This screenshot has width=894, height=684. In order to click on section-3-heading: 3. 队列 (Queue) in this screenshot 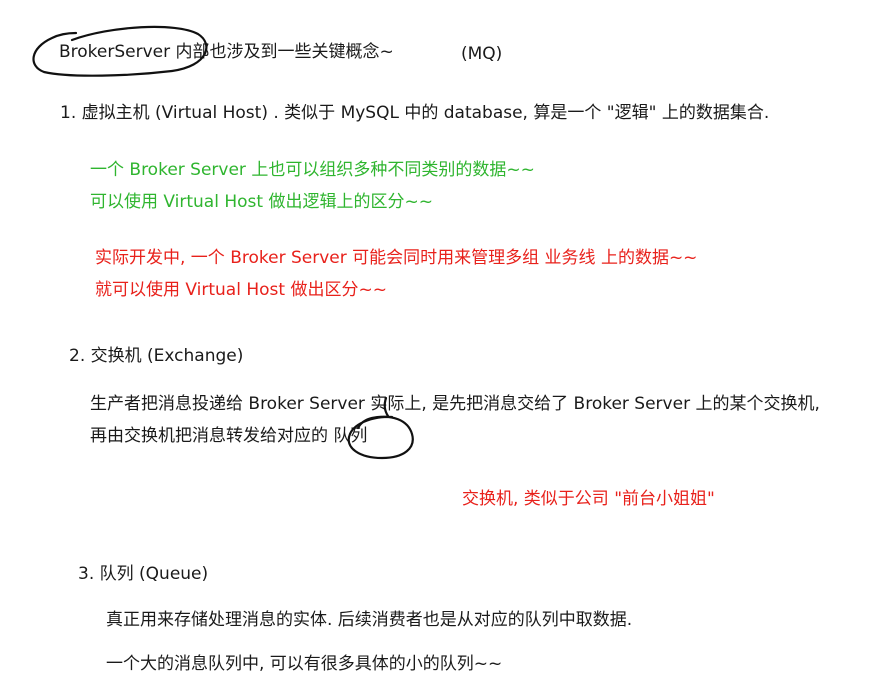, I will do `click(143, 574)`.